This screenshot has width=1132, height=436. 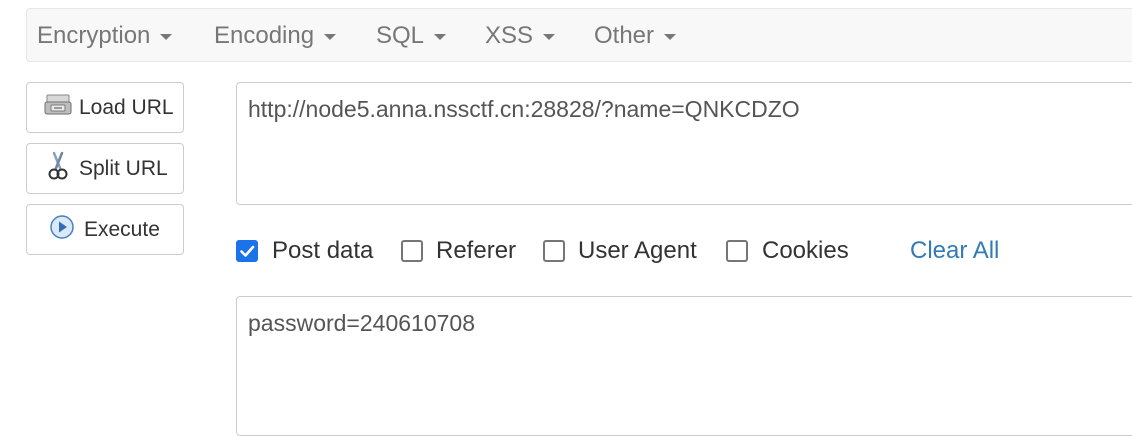 I want to click on clear-all-link: Clear All, so click(x=954, y=251).